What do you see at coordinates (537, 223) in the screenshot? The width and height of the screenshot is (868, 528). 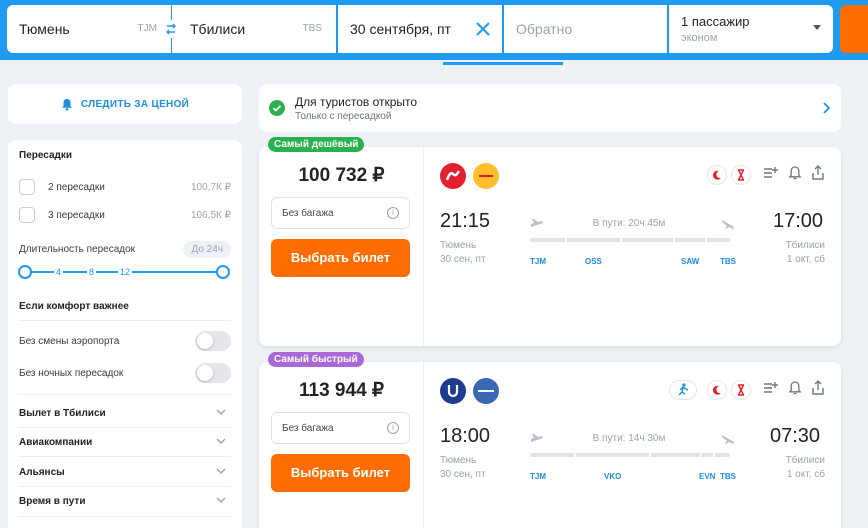 I see `takeoff-icon` at bounding box center [537, 223].